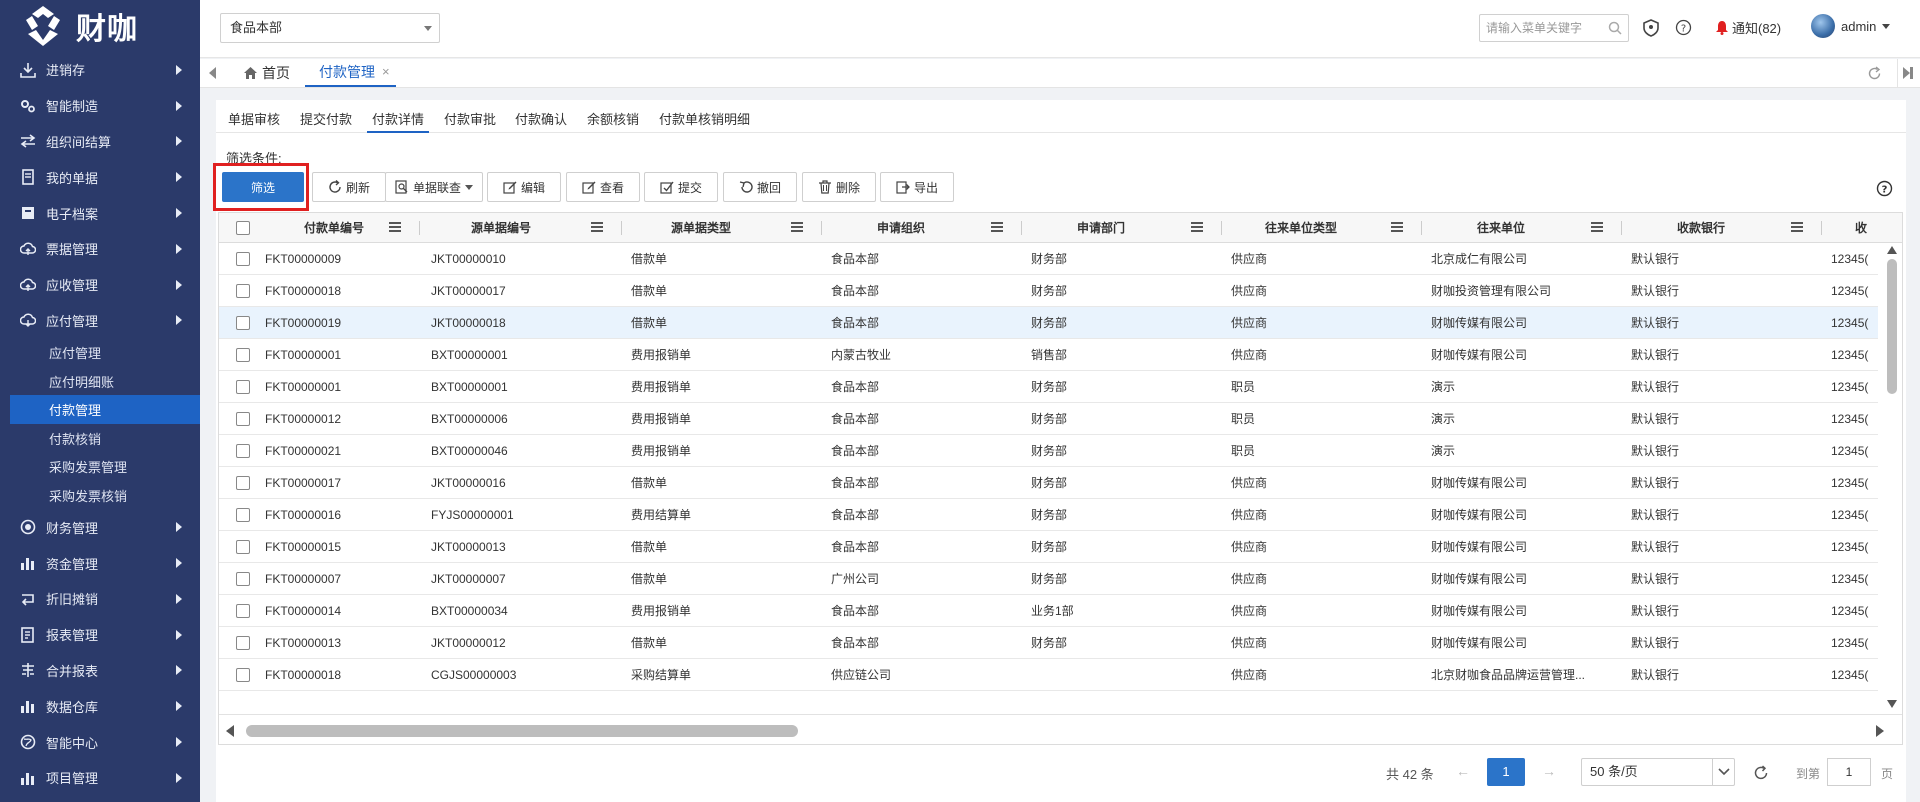  I want to click on sidebar-item: 数据仓库, so click(100, 706).